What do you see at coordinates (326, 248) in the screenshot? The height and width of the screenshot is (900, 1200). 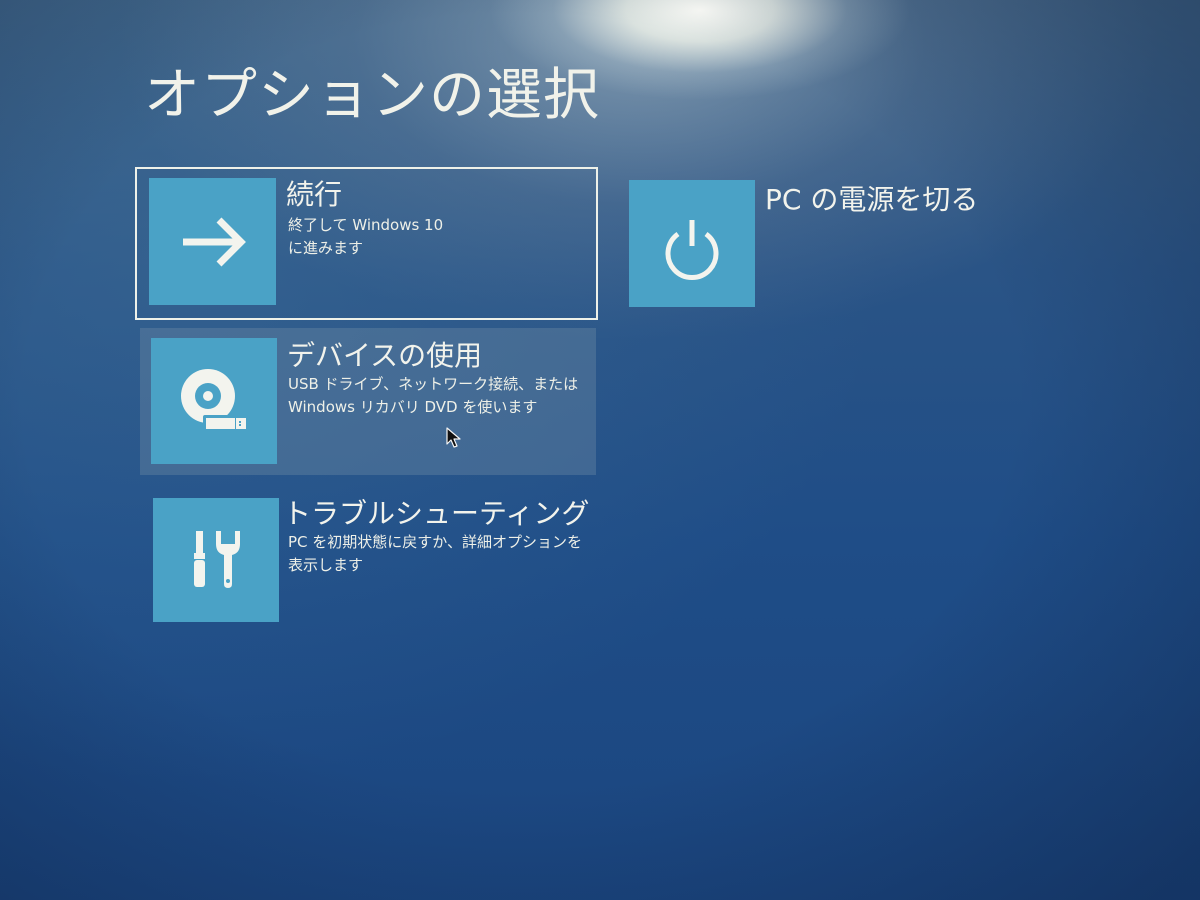 I see `continue-description-line2: に進みます` at bounding box center [326, 248].